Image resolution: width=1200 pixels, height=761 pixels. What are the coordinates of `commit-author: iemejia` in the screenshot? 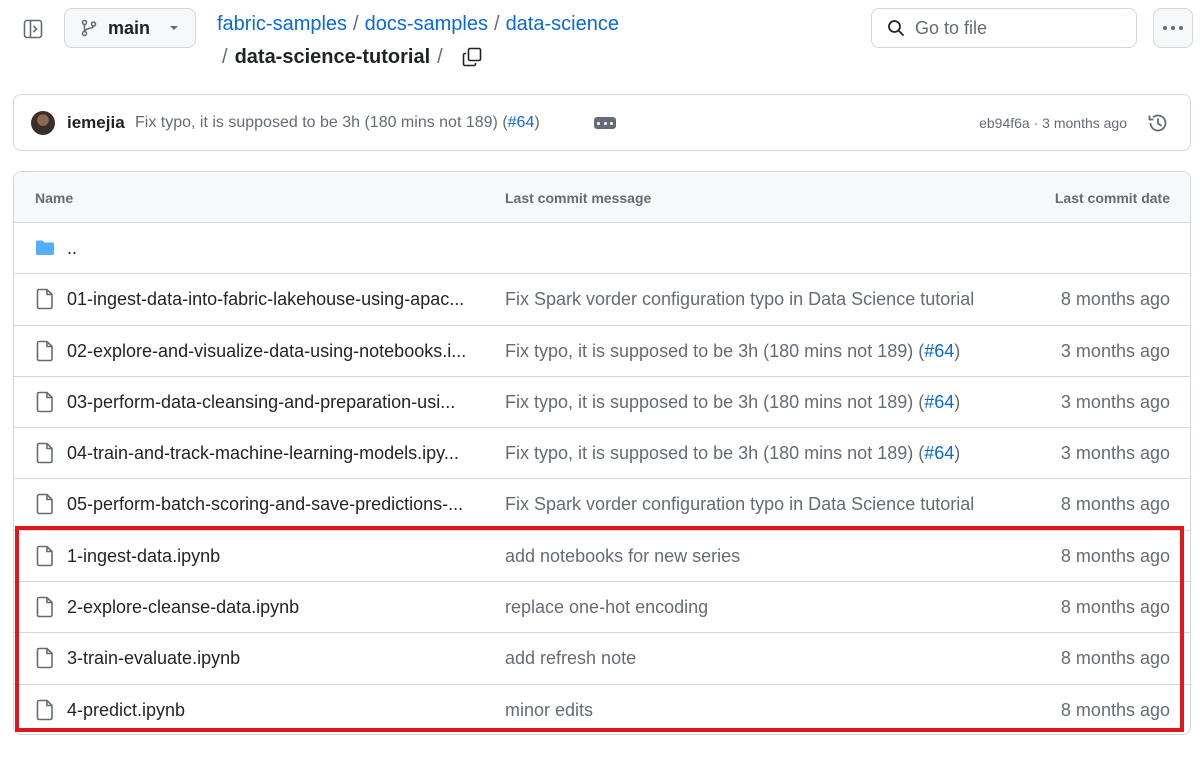 It's located at (96, 123).